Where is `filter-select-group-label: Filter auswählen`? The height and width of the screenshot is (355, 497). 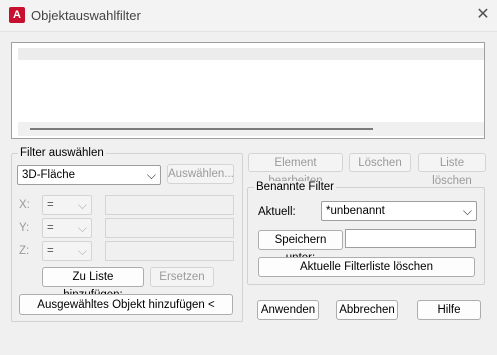 filter-select-group-label: Filter auswählen is located at coordinates (62, 153).